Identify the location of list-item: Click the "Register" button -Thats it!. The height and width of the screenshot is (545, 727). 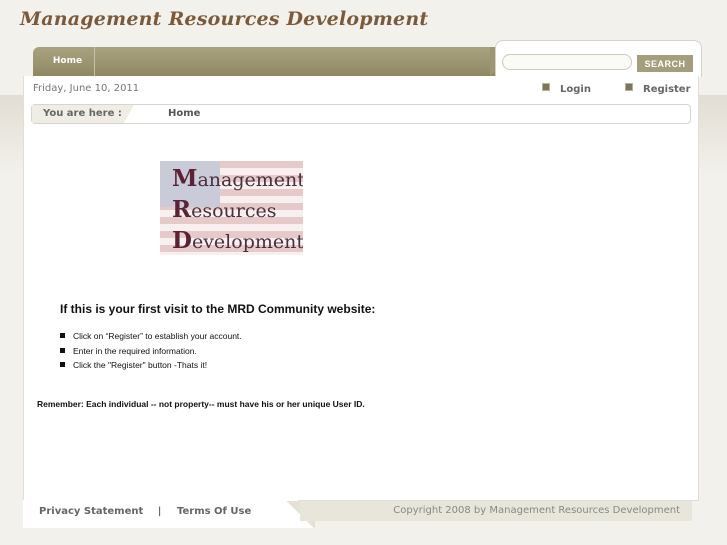
(151, 365).